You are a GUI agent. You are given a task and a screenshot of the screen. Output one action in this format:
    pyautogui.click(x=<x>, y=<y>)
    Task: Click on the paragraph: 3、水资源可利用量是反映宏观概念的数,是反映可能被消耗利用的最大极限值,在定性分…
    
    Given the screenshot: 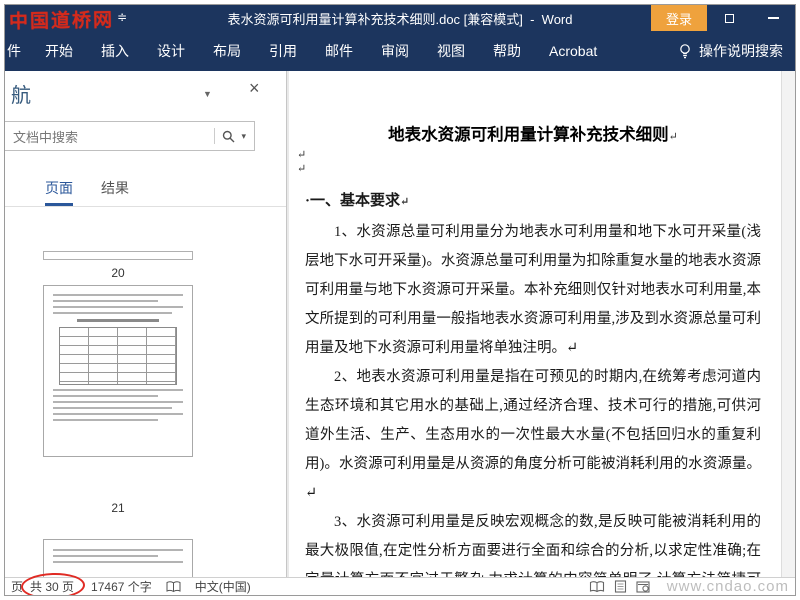 What is the action you would take?
    pyautogui.click(x=533, y=545)
    